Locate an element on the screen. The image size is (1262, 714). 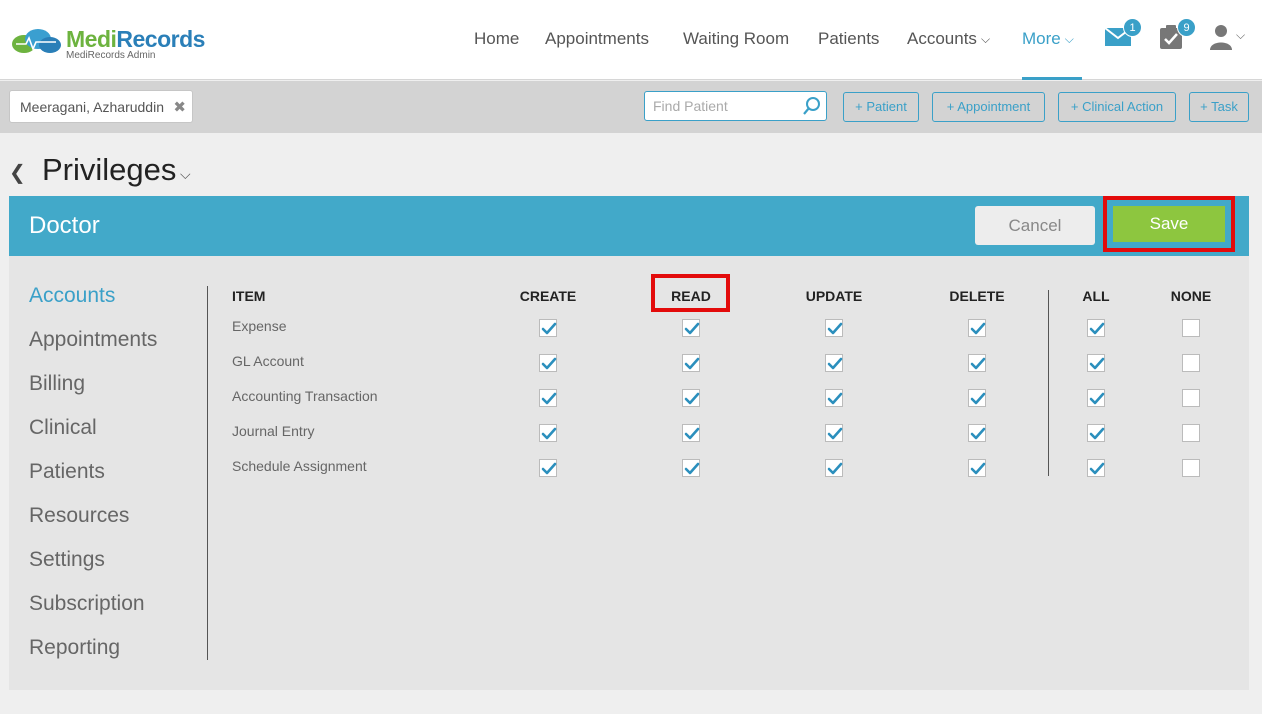
category-resources: Resources is located at coordinates (79, 516).